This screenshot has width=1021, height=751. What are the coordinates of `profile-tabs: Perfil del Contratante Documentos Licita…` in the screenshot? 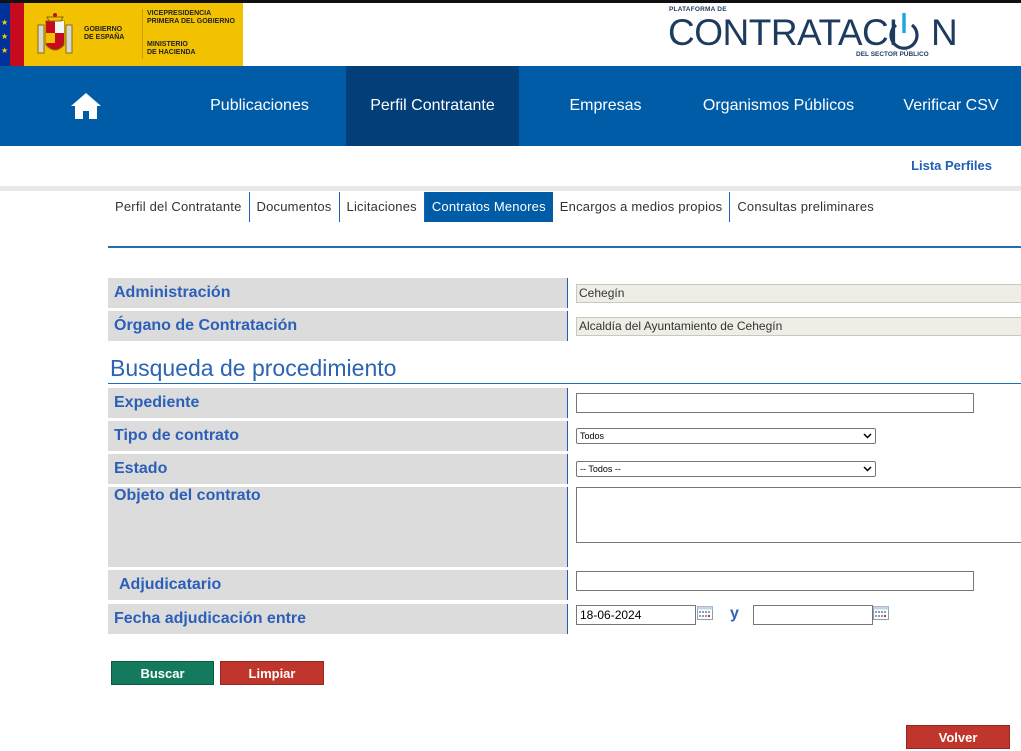 It's located at (494, 207).